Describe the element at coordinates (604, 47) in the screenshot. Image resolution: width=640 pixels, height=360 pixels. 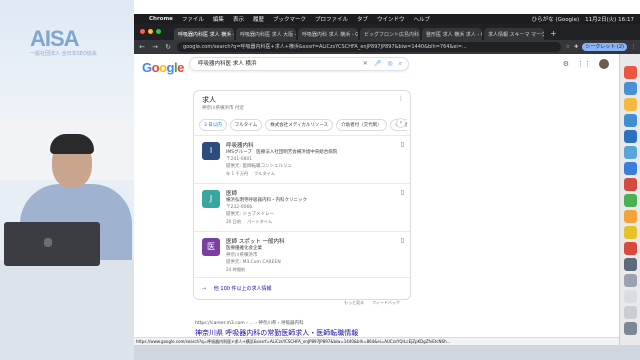
I see `incognito-profile-chip: シークレット (2)` at that location.